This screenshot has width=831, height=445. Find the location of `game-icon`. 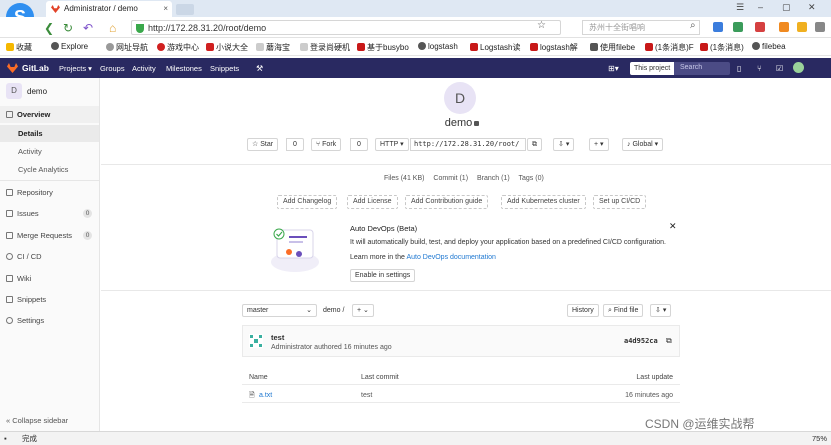

game-icon is located at coordinates (784, 27).